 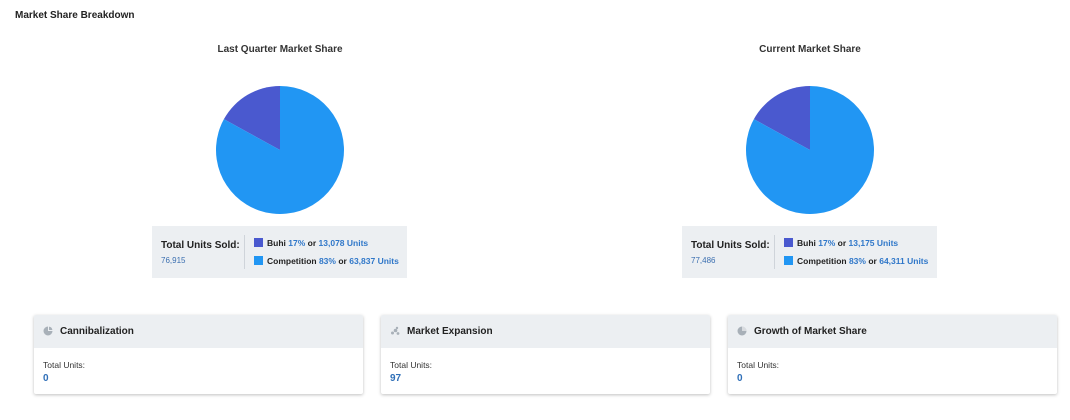 What do you see at coordinates (198, 354) in the screenshot?
I see `cannibalization-card: Cannibalization Total Units: 0` at bounding box center [198, 354].